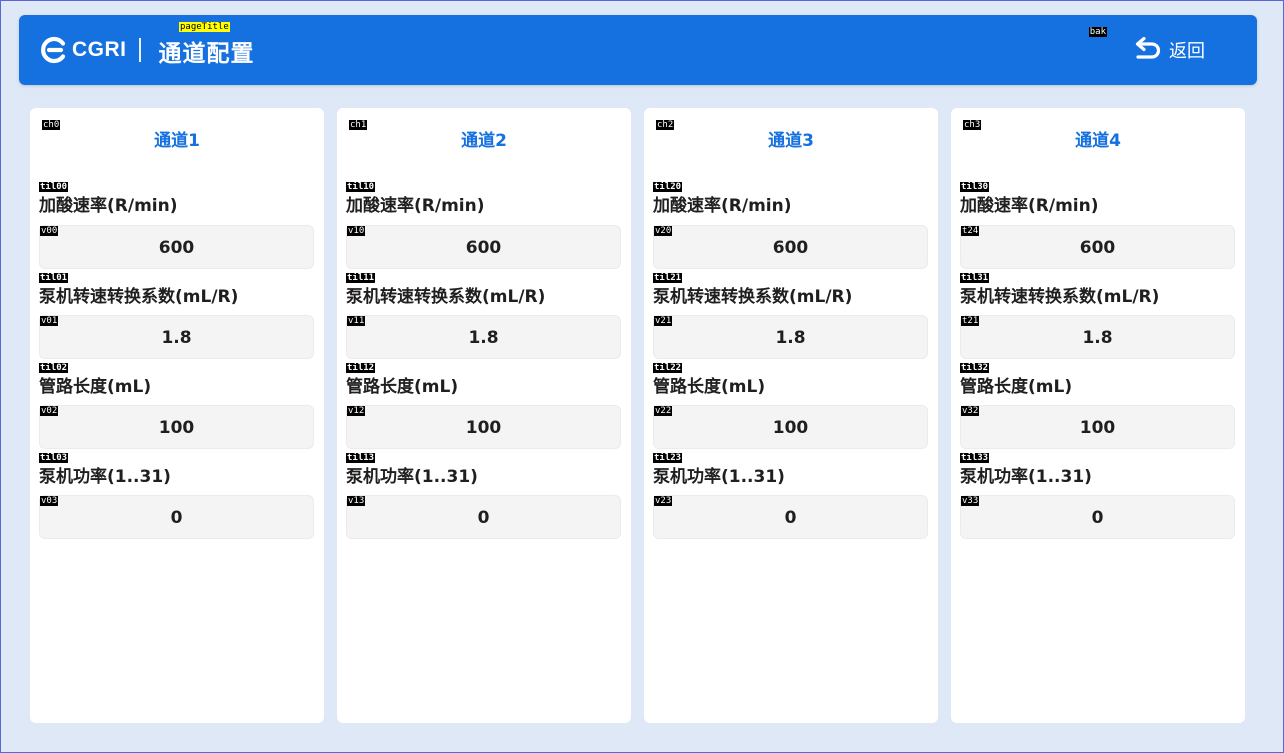 The image size is (1284, 753). I want to click on channel-title: 通道3, so click(791, 141).